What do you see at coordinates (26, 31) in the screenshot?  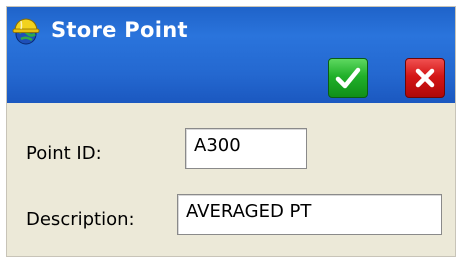 I see `hardhat-globe-icon` at bounding box center [26, 31].